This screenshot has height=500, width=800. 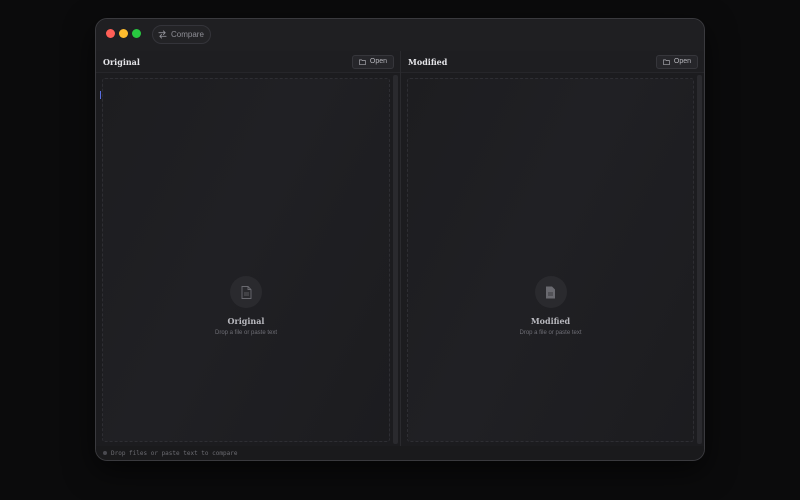 I want to click on compare-button-label: Compare, so click(x=187, y=34).